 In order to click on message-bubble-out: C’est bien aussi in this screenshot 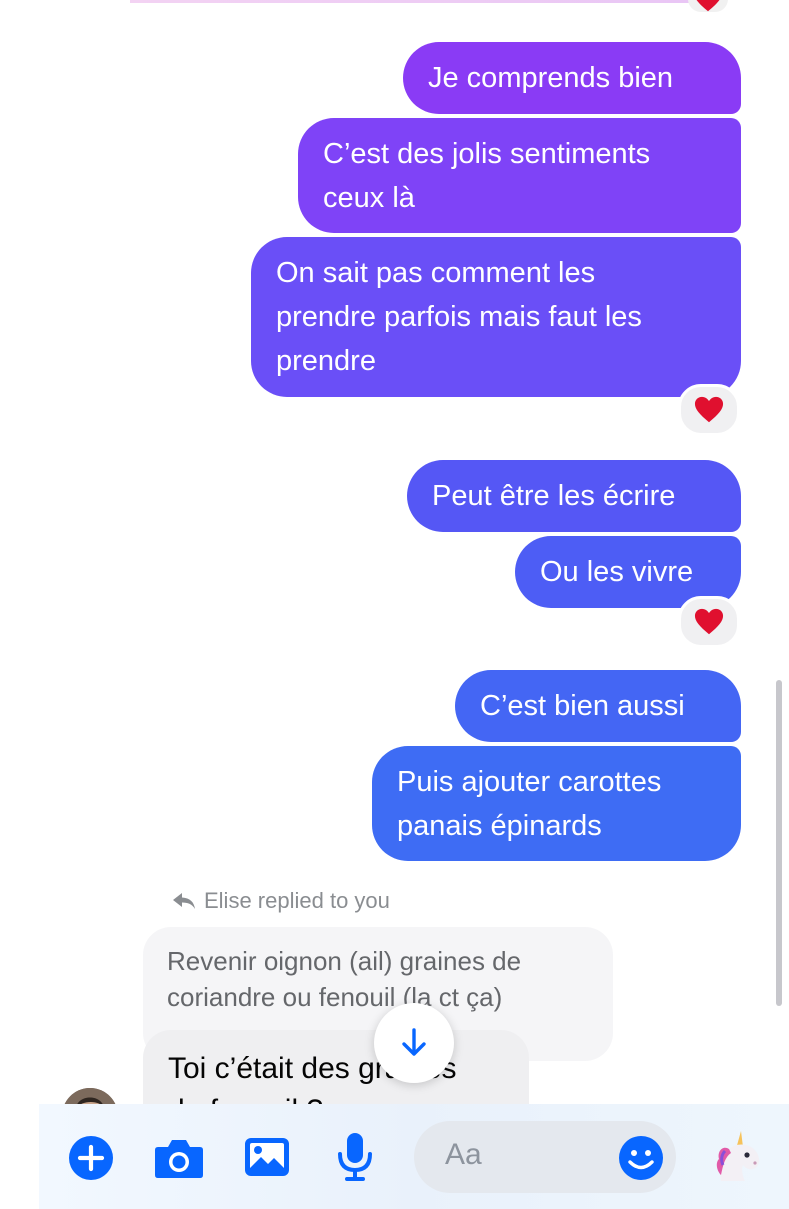, I will do `click(598, 706)`.